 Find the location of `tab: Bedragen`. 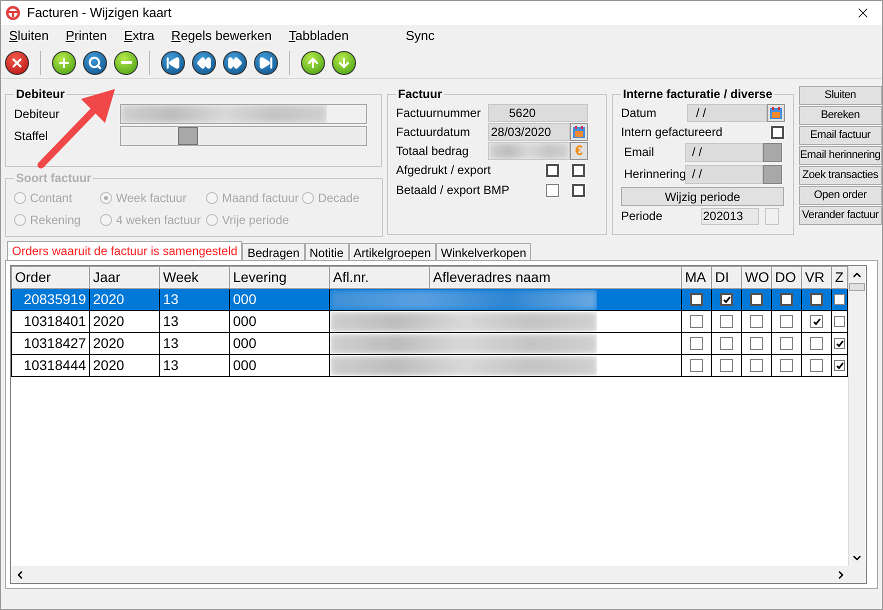

tab: Bedragen is located at coordinates (273, 251).